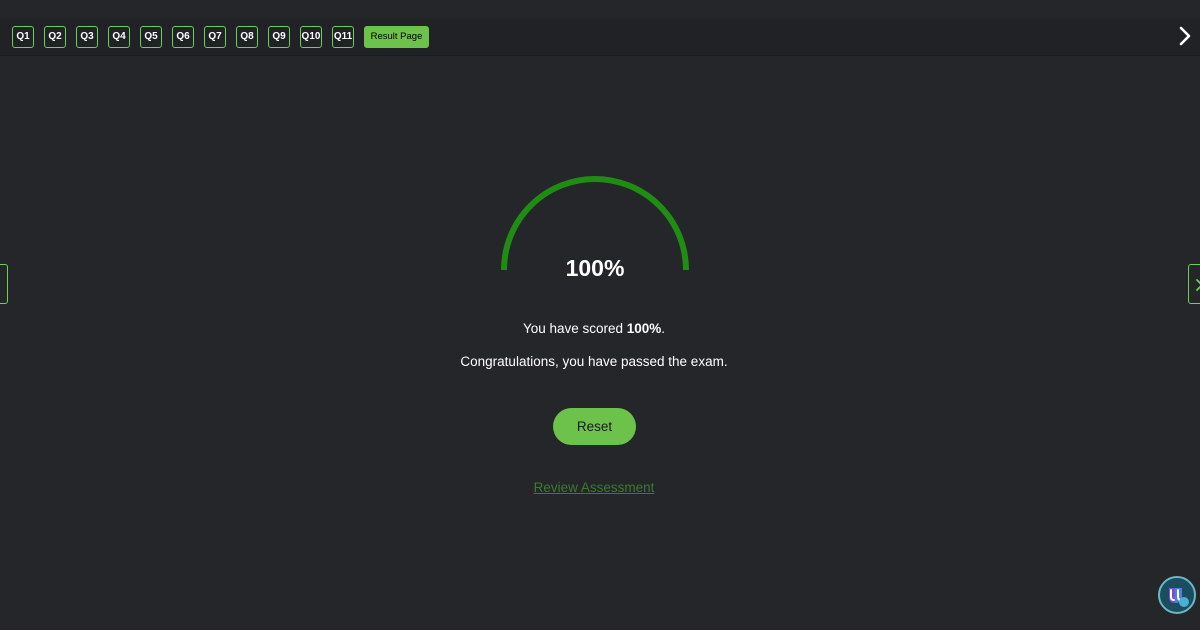  What do you see at coordinates (183, 37) in the screenshot?
I see `question-tab-q6: Q6` at bounding box center [183, 37].